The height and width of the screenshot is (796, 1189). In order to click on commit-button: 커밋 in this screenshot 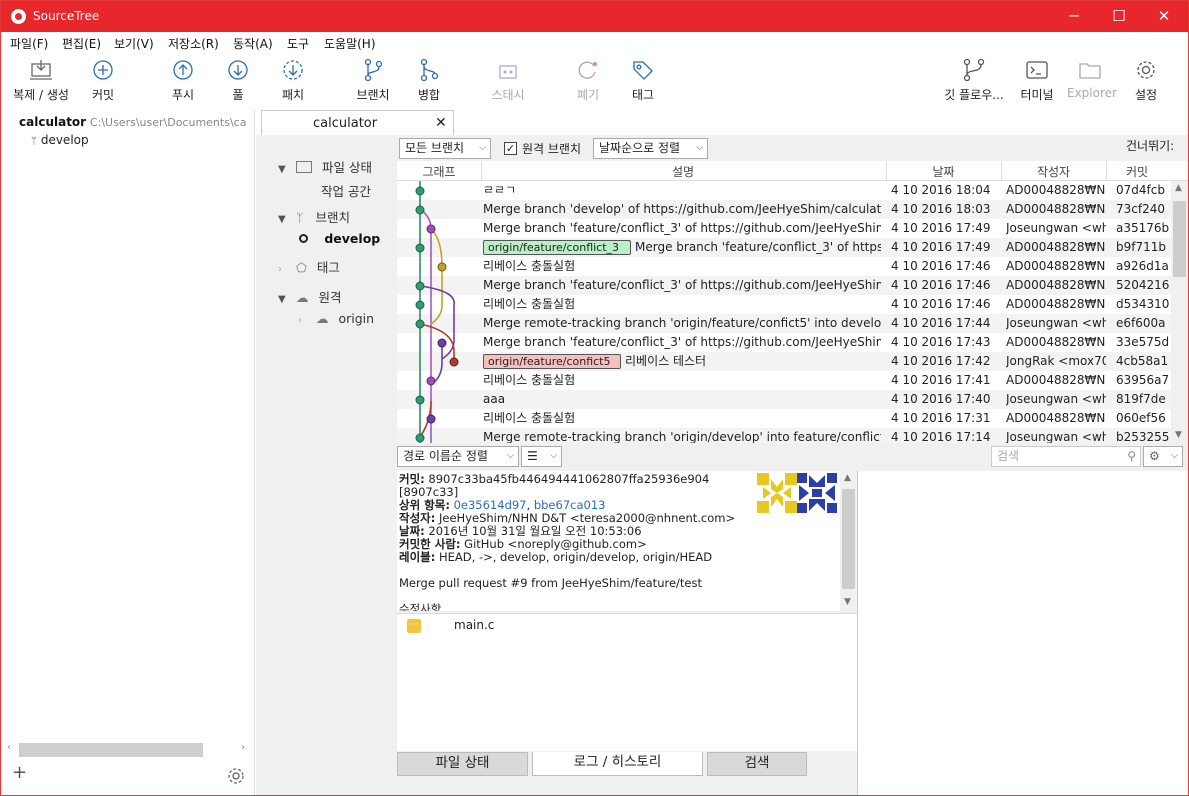, I will do `click(103, 80)`.